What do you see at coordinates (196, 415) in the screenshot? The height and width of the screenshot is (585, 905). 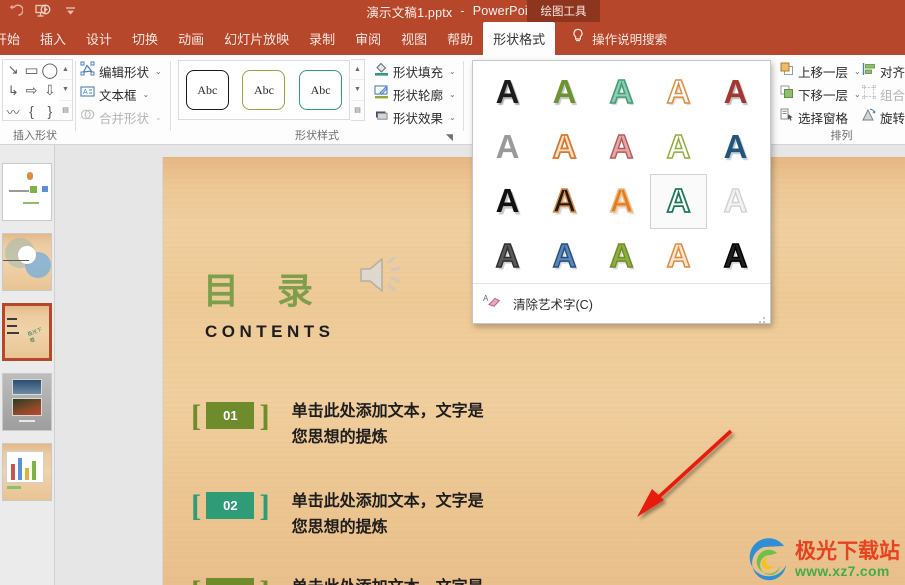 I see `bracket-left-icon: [` at bounding box center [196, 415].